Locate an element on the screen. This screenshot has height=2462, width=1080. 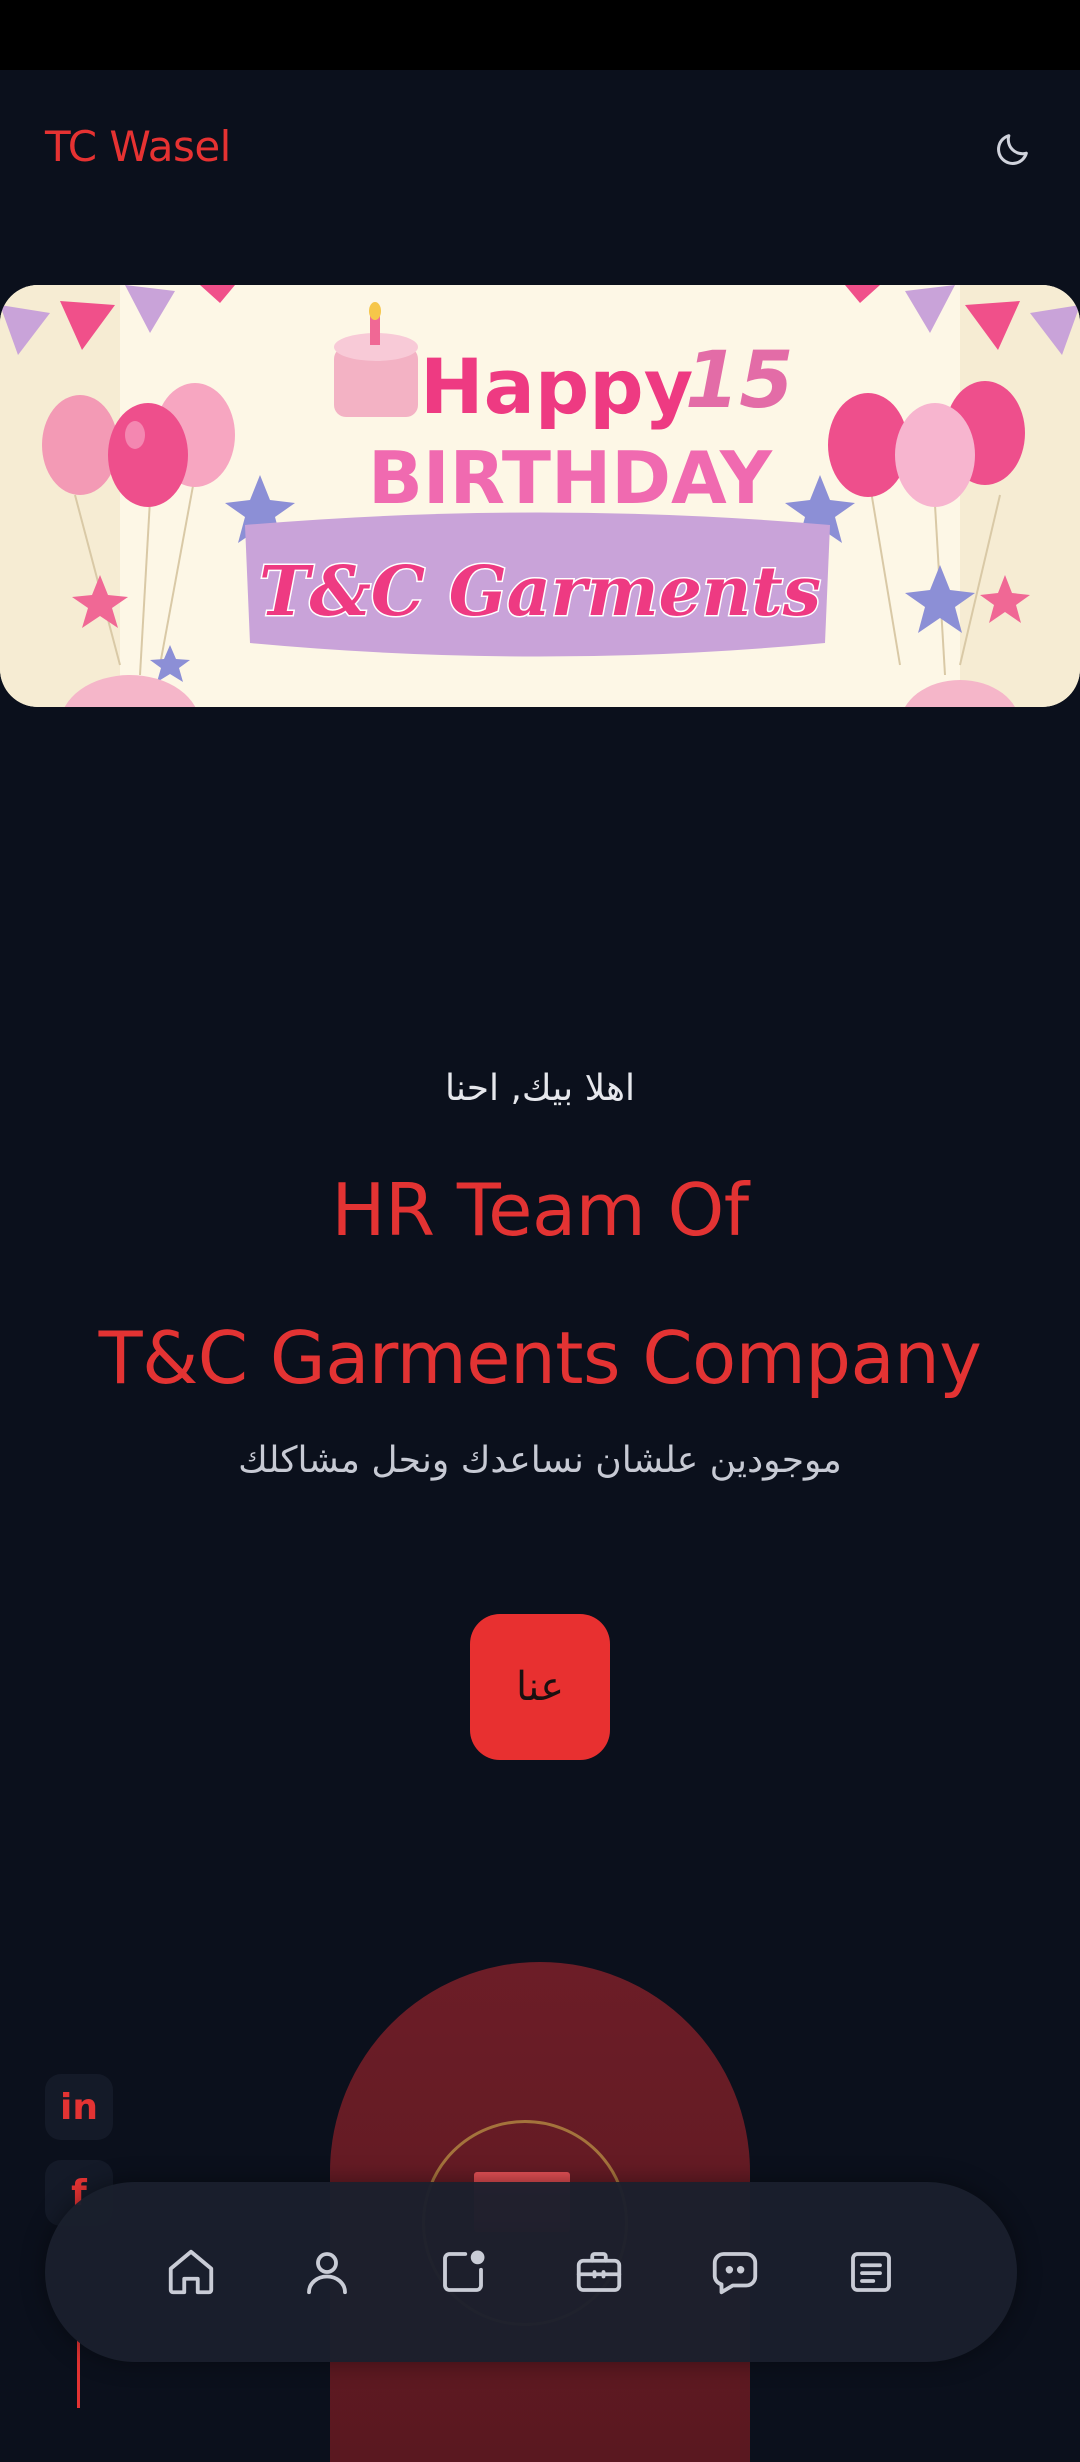
bottom-navigation is located at coordinates (531, 2272).